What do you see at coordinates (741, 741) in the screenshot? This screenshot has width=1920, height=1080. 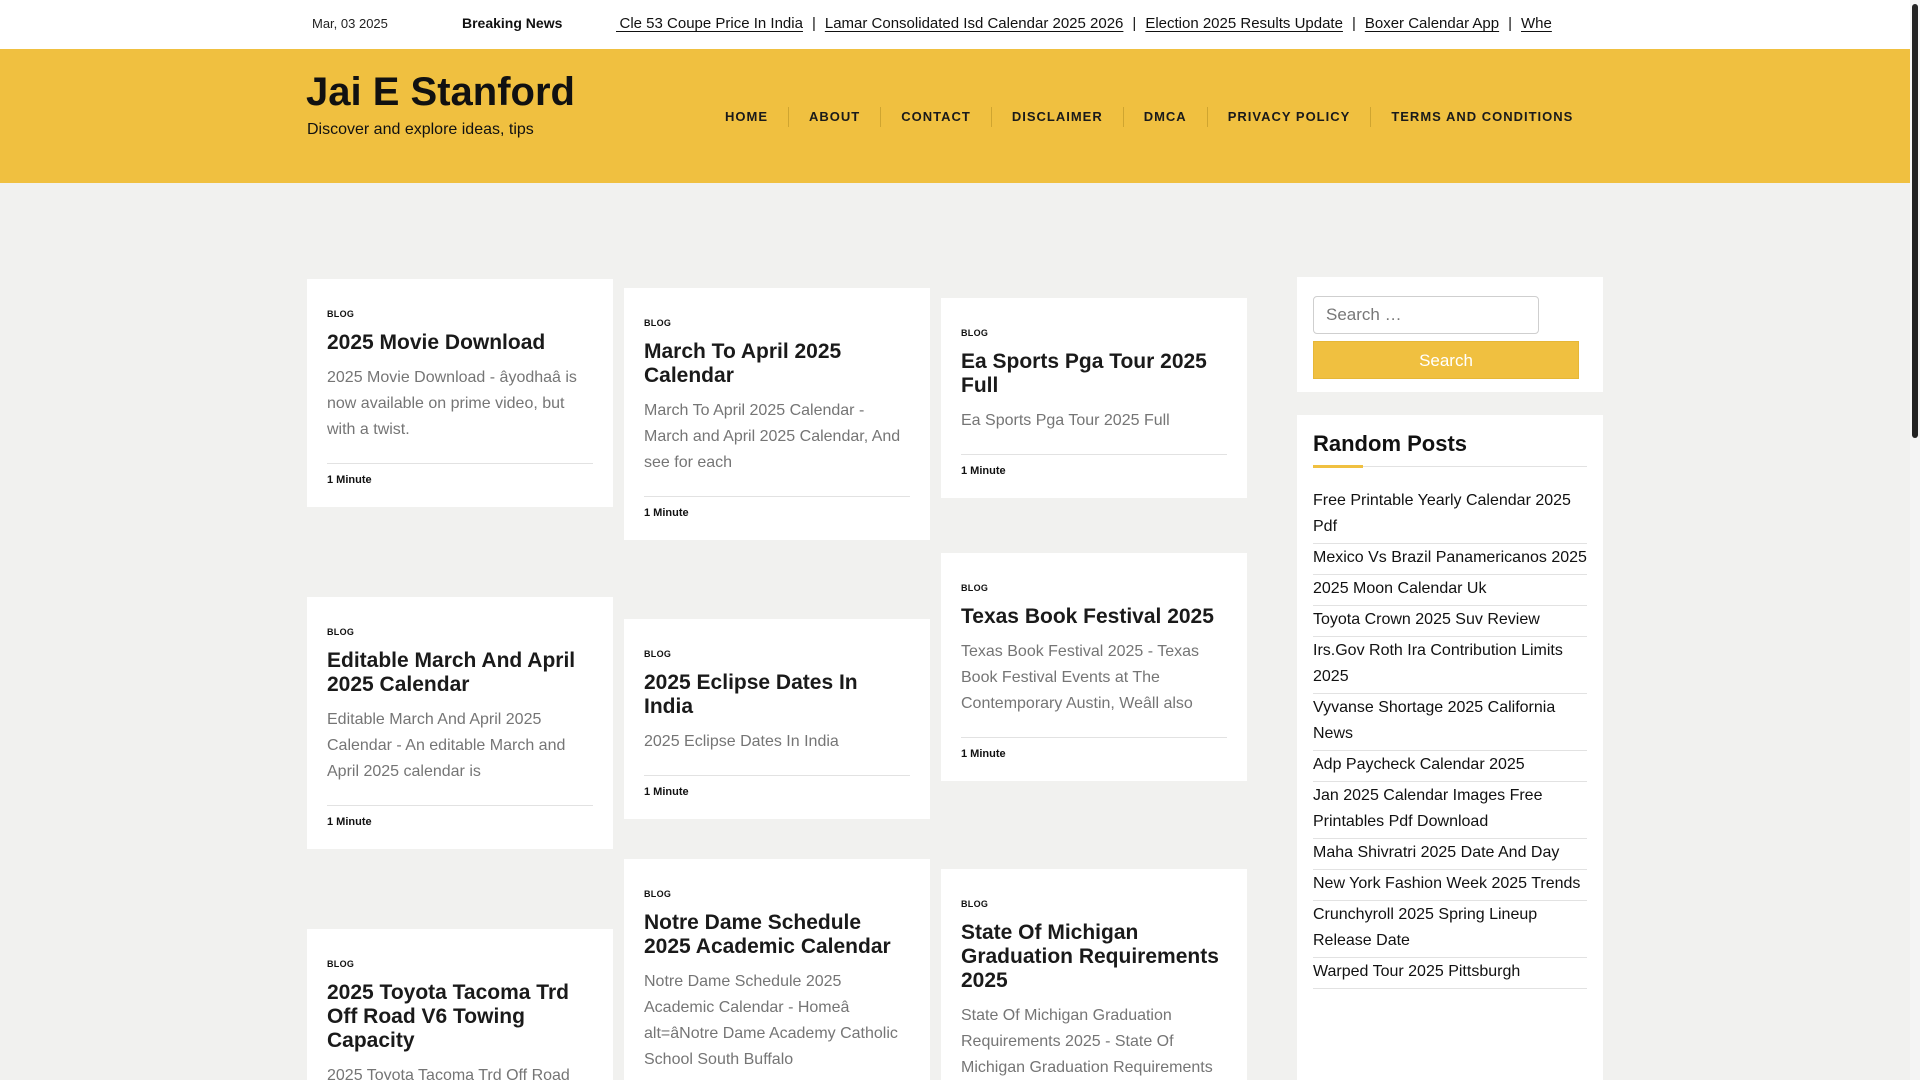 I see `post-excerpt: 2025 Eclipse Dates In India` at bounding box center [741, 741].